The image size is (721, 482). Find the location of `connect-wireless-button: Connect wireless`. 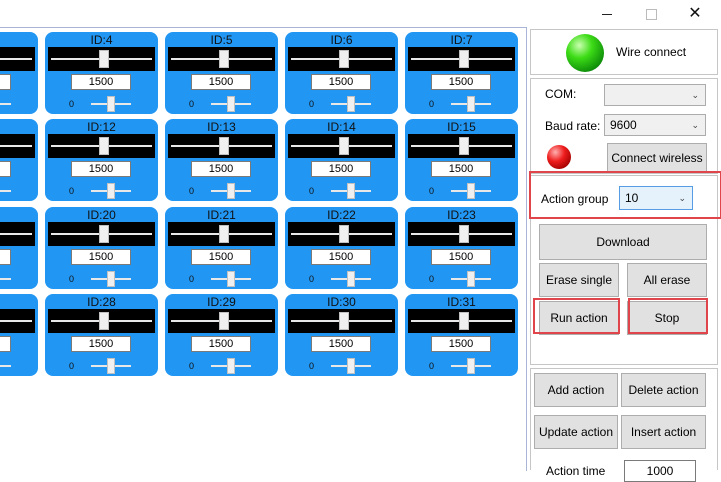

connect-wireless-button: Connect wireless is located at coordinates (657, 158).